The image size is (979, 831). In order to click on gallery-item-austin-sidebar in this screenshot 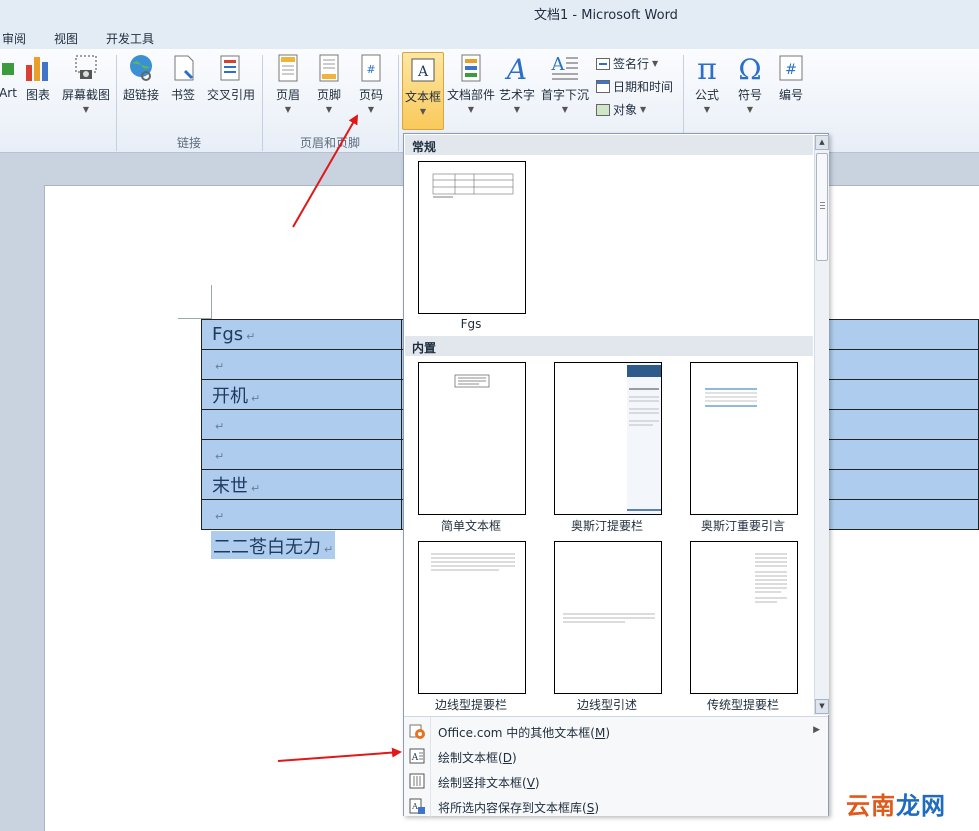, I will do `click(608, 438)`.